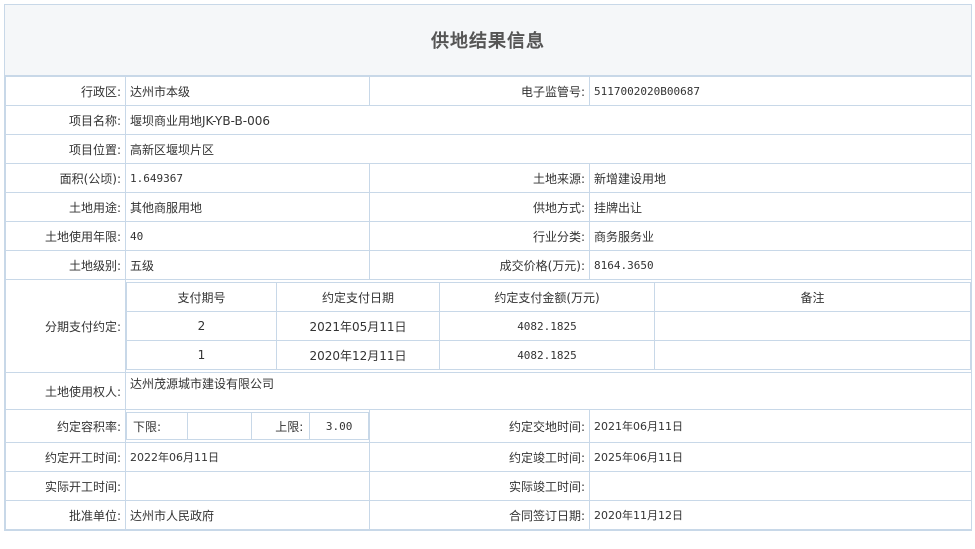 The height and width of the screenshot is (549, 975). I want to click on far-label: 约定容积率:, so click(65, 426).